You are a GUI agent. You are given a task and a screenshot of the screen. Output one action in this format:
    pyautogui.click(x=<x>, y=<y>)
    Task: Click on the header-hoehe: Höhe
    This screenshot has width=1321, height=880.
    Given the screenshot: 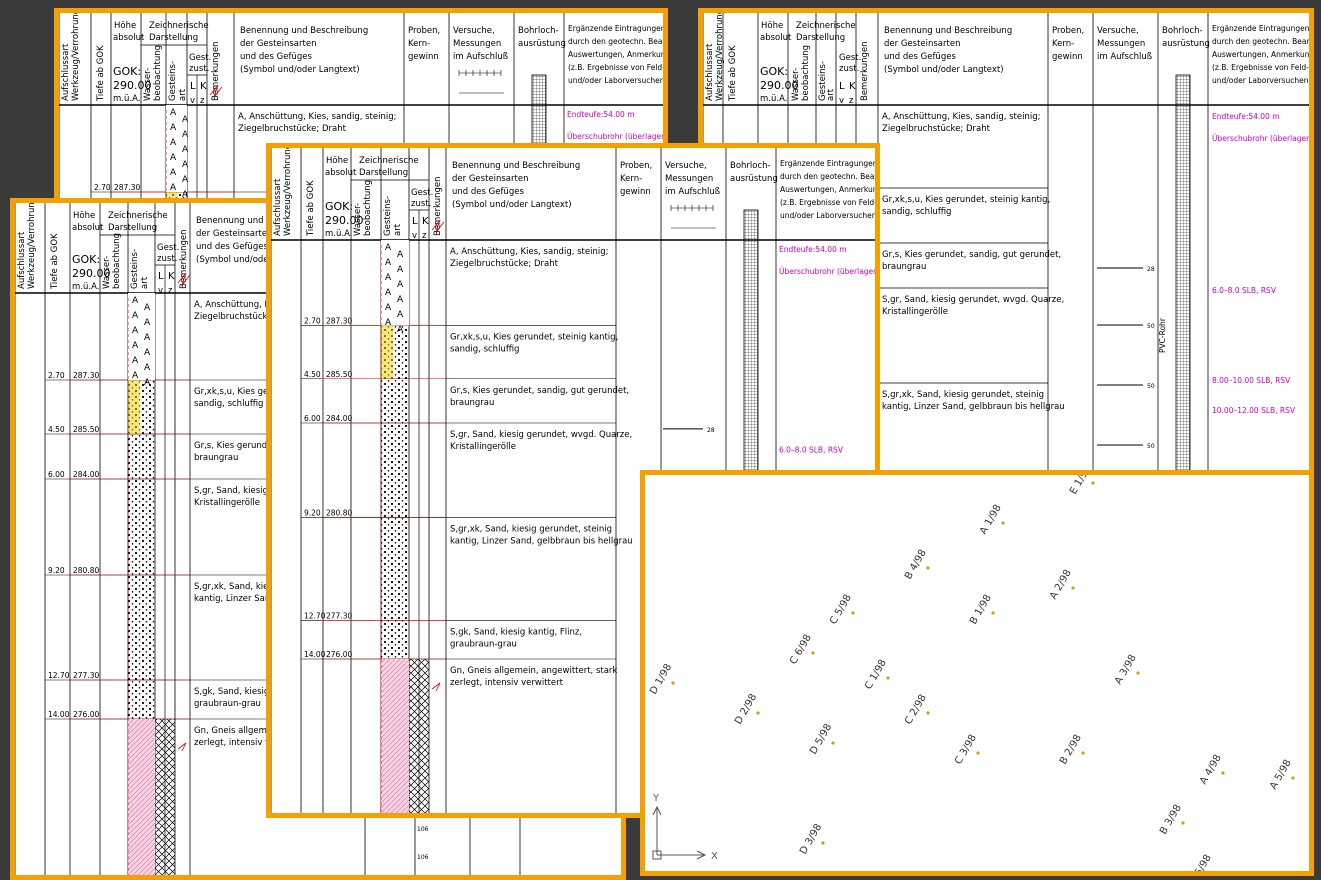 What is the action you would take?
    pyautogui.click(x=772, y=26)
    